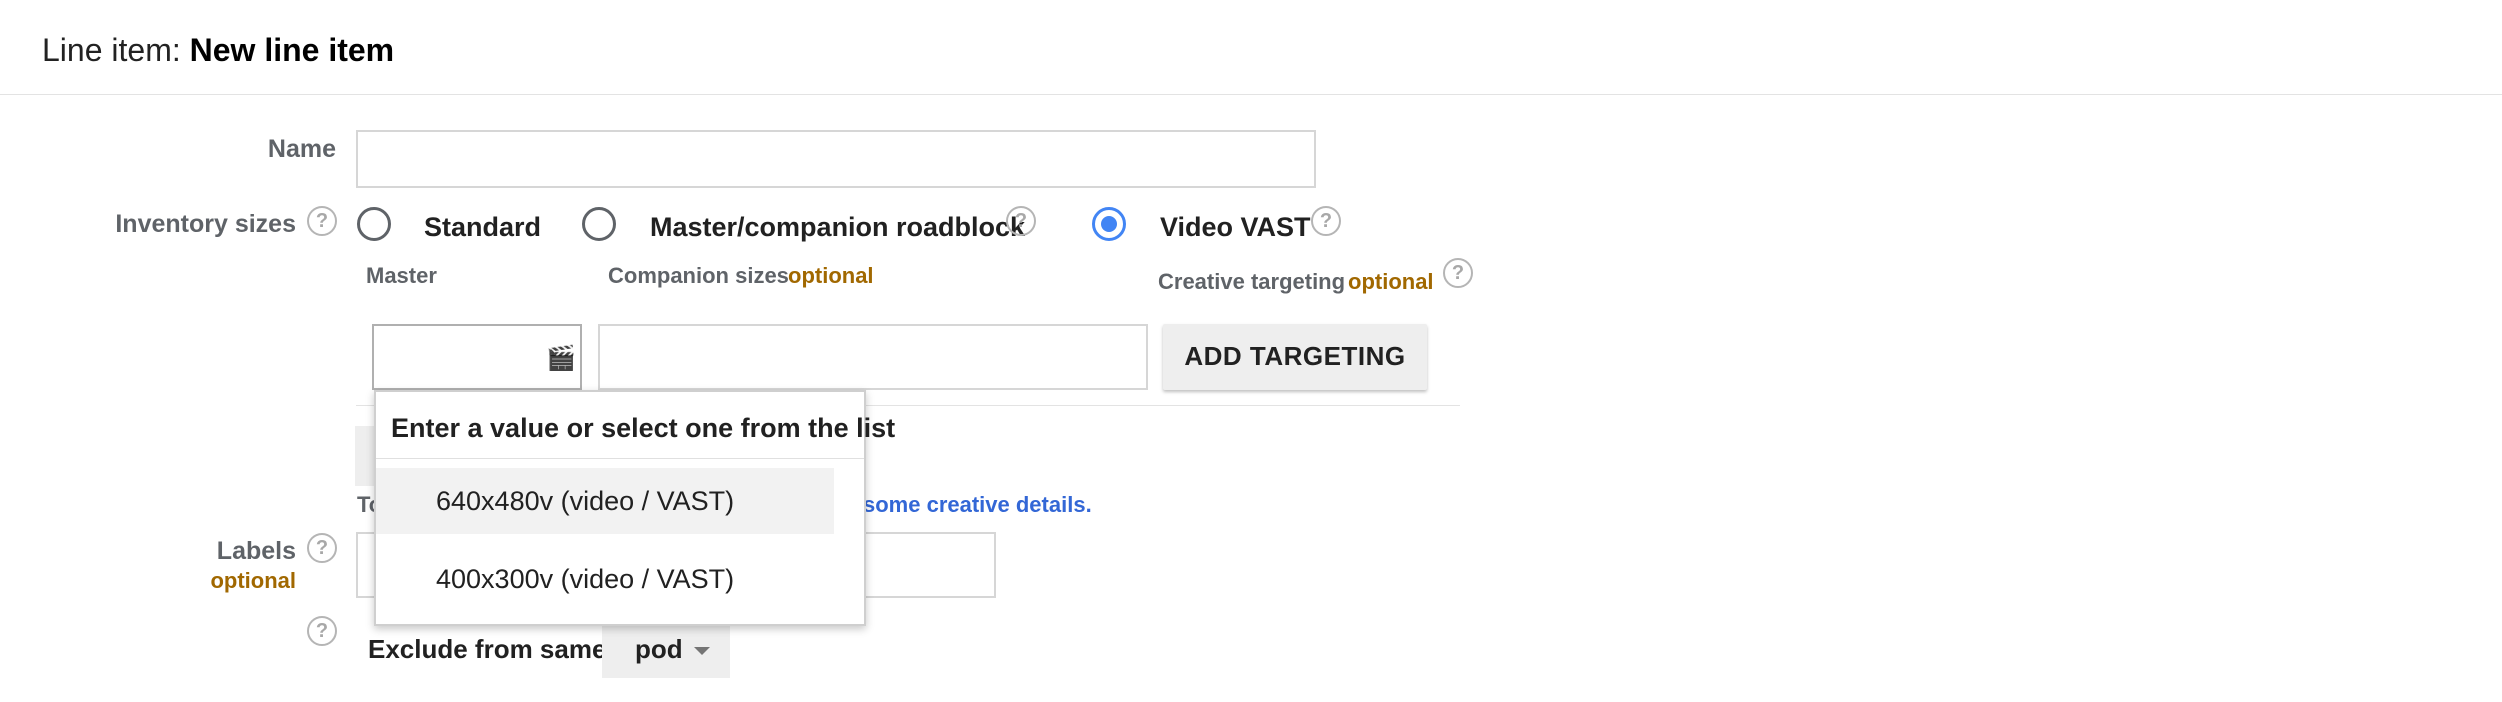 This screenshot has height=702, width=2502. I want to click on chevron-down-icon, so click(702, 651).